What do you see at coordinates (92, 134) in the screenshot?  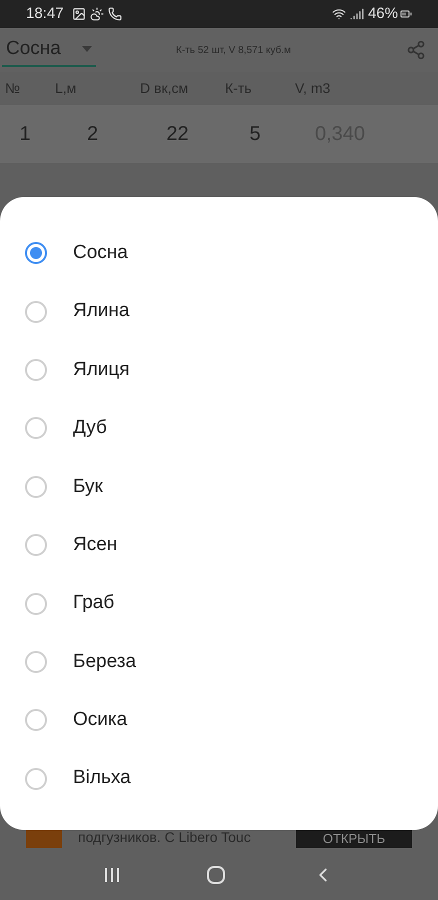 I see `table-cell-text: 2` at bounding box center [92, 134].